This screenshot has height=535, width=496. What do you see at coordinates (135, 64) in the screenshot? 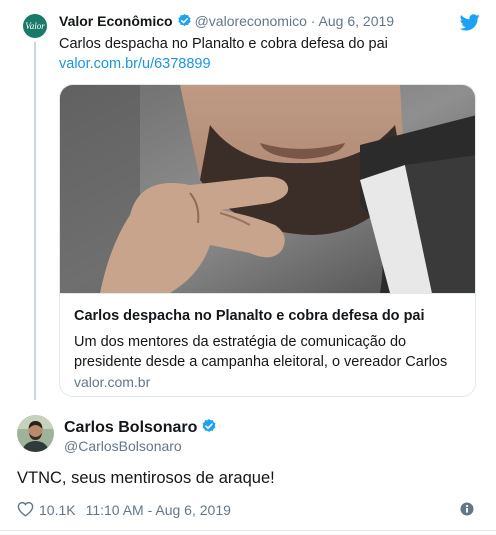
I see `quoted-tweet-link: valor.com.br/u/6378899` at bounding box center [135, 64].